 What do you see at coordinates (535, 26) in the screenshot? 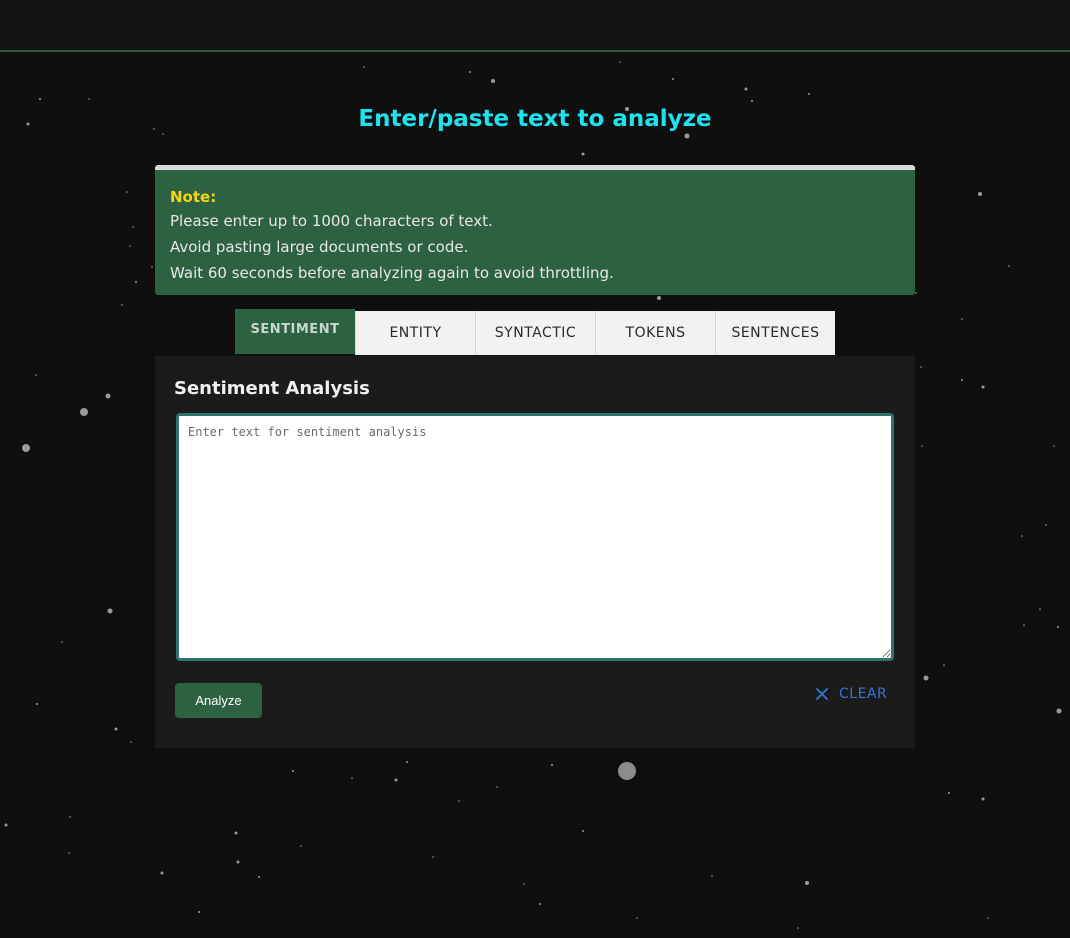
I see `top-navbar` at bounding box center [535, 26].